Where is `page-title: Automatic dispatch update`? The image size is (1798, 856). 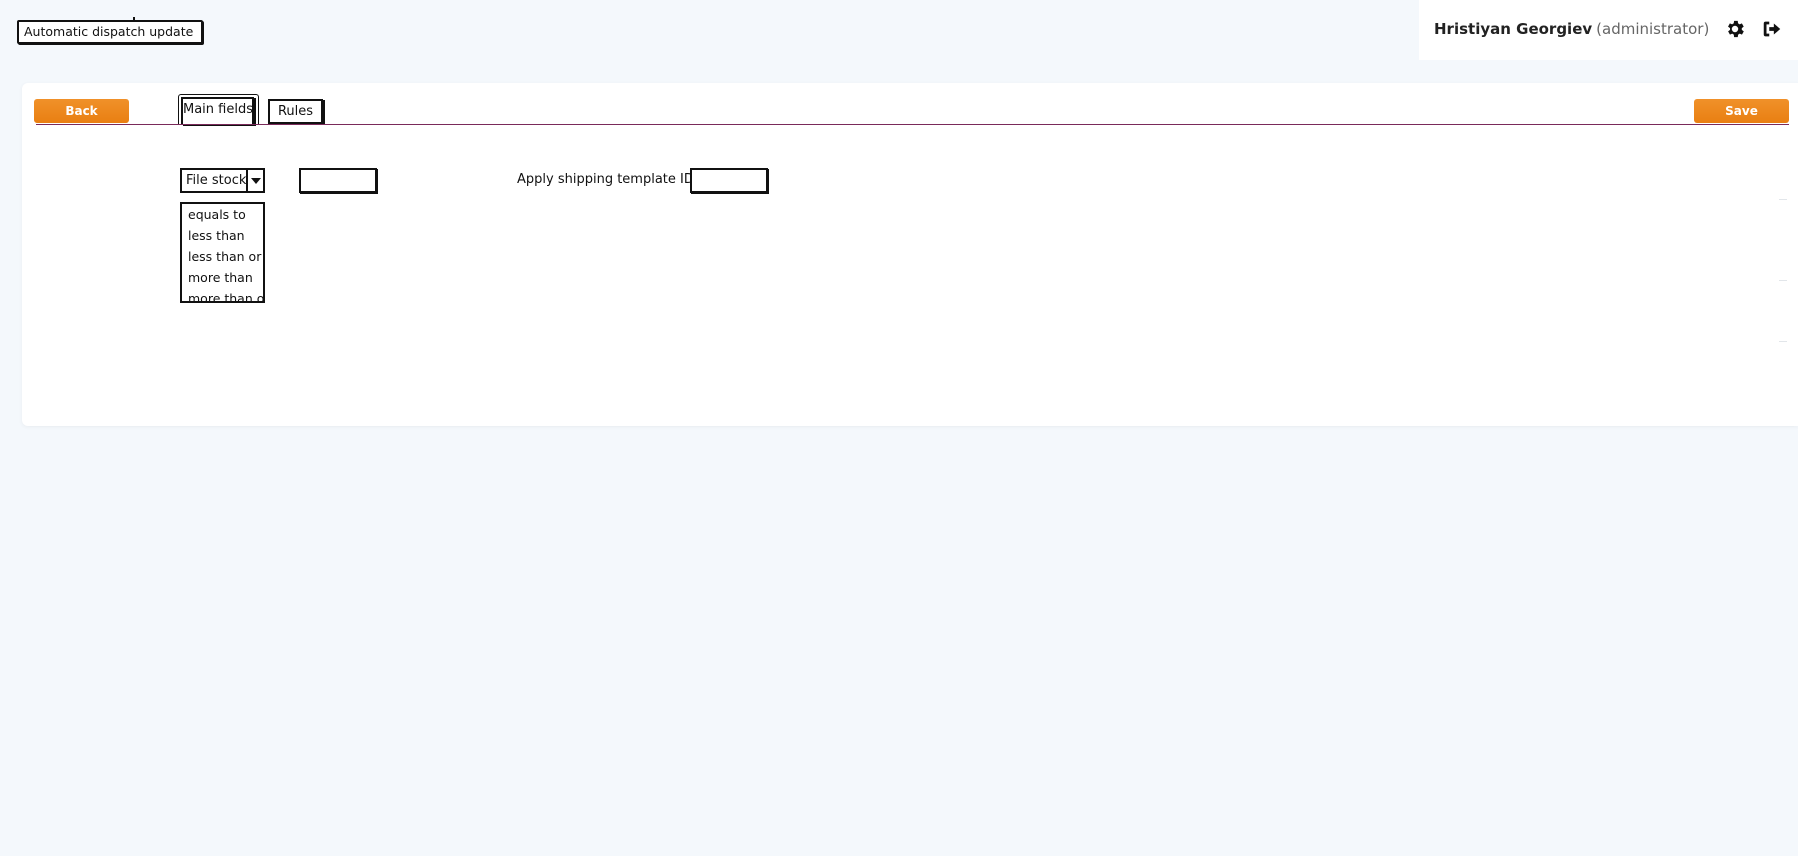 page-title: Automatic dispatch update is located at coordinates (110, 32).